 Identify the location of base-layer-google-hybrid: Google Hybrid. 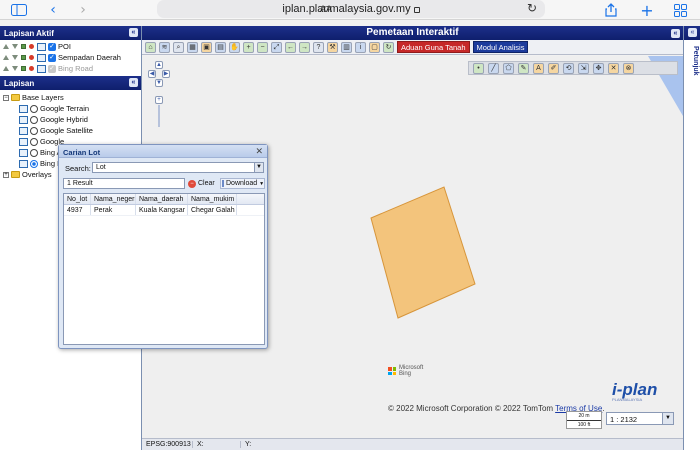
(72, 119).